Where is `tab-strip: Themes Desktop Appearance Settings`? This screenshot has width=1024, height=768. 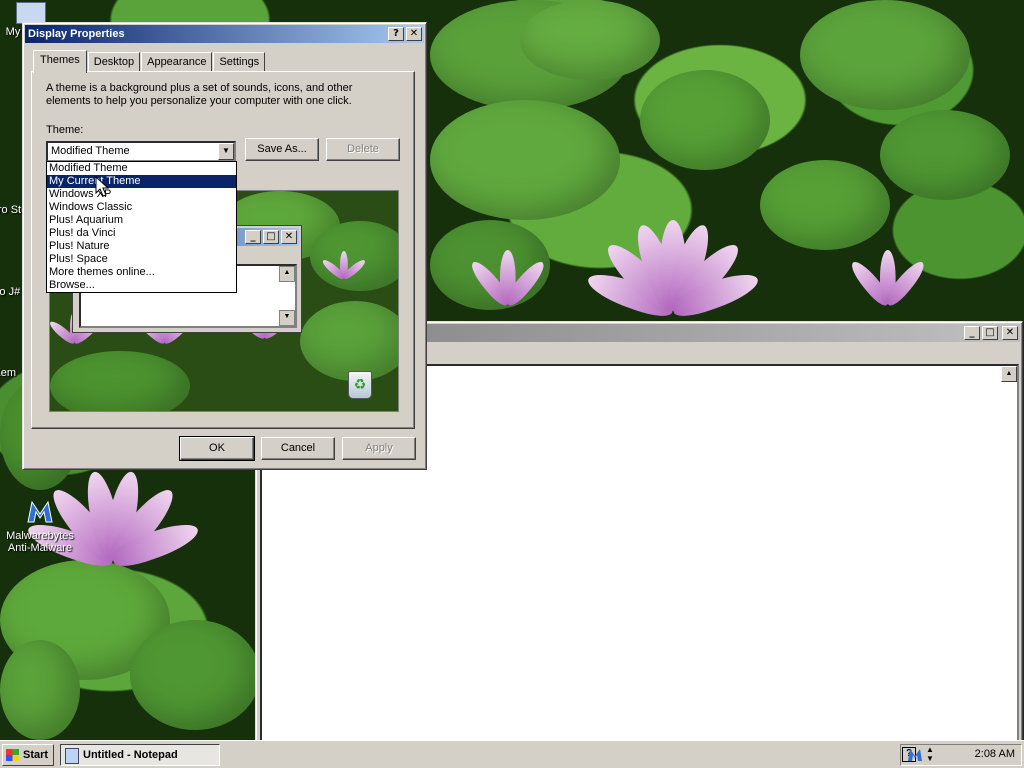 tab-strip: Themes Desktop Appearance Settings is located at coordinates (149, 61).